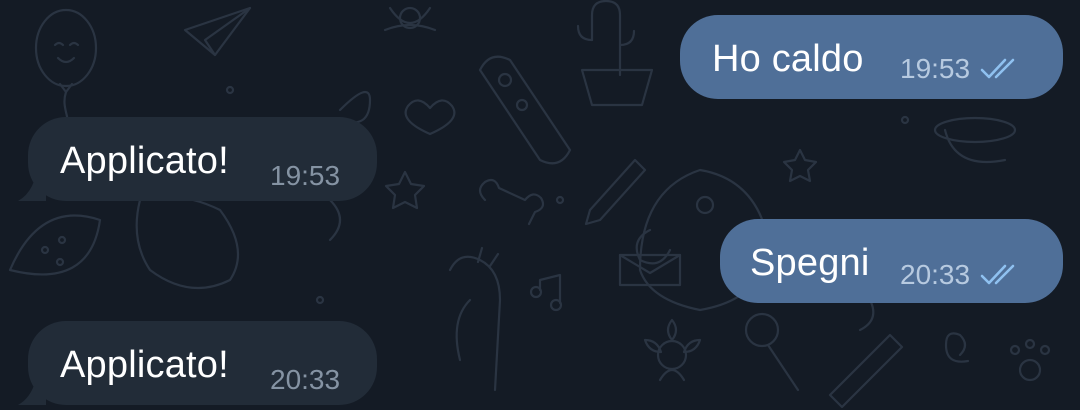 The image size is (1080, 410). Describe the element at coordinates (772, 352) in the screenshot. I see `lollipop-doodle` at that location.